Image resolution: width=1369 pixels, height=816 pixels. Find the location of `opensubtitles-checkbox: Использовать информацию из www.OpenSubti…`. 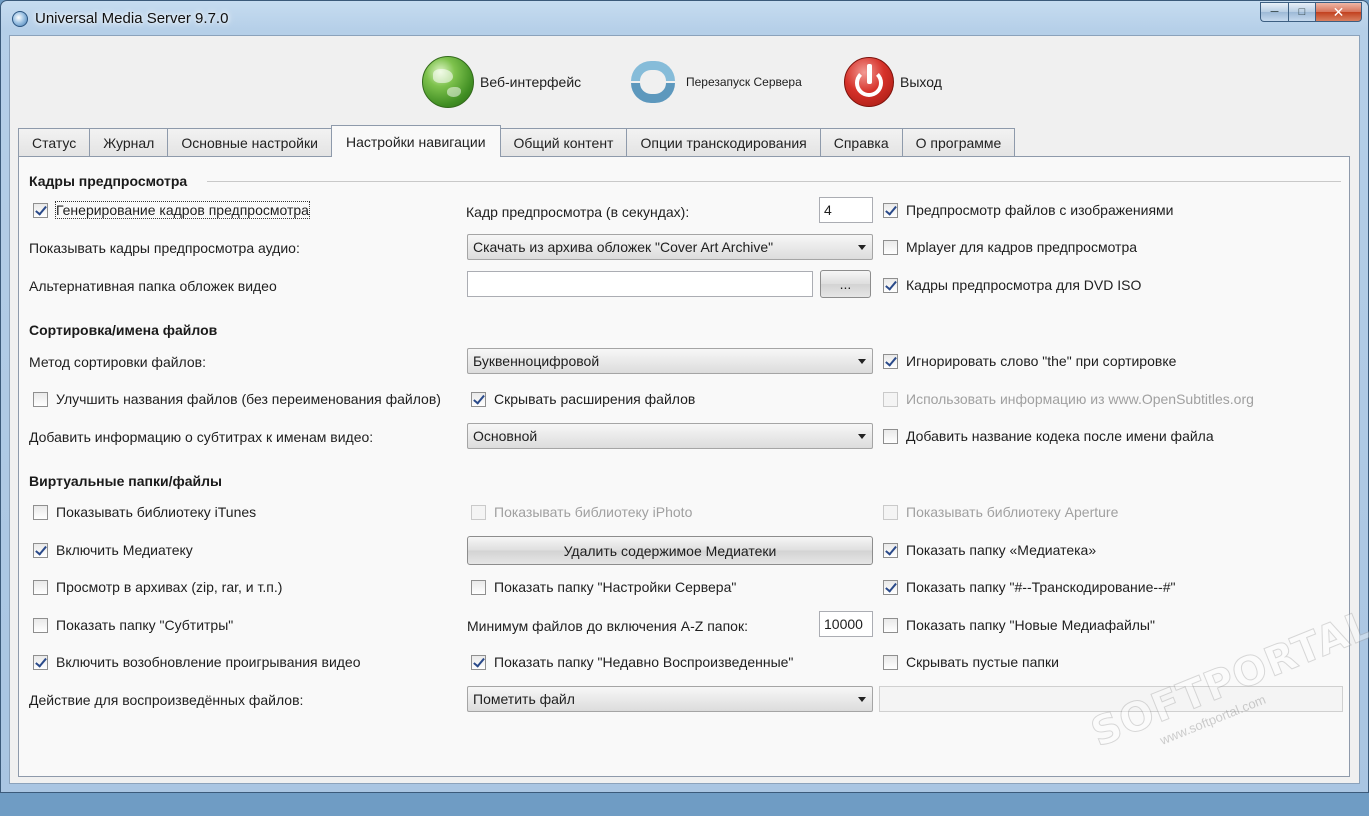

opensubtitles-checkbox: Использовать информацию из www.OpenSubti… is located at coordinates (1068, 399).